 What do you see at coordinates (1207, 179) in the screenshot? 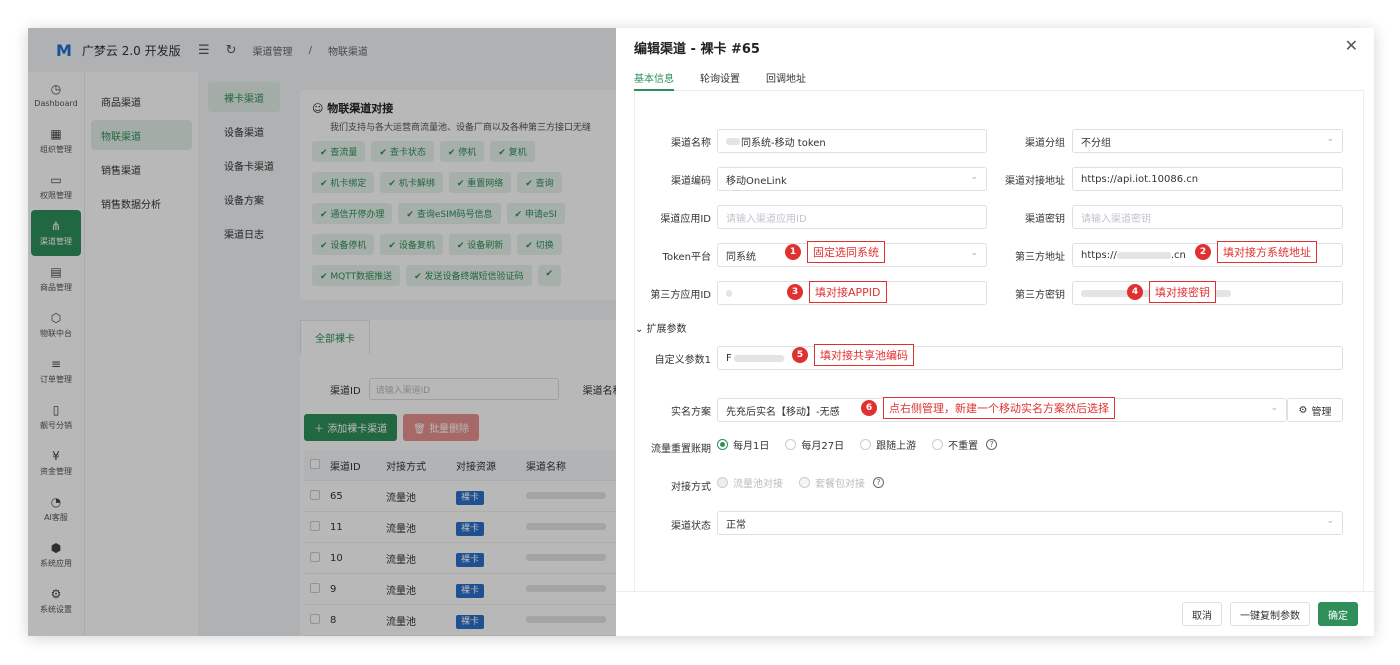
I see `url-field: https://api.iot.10086.cn` at bounding box center [1207, 179].